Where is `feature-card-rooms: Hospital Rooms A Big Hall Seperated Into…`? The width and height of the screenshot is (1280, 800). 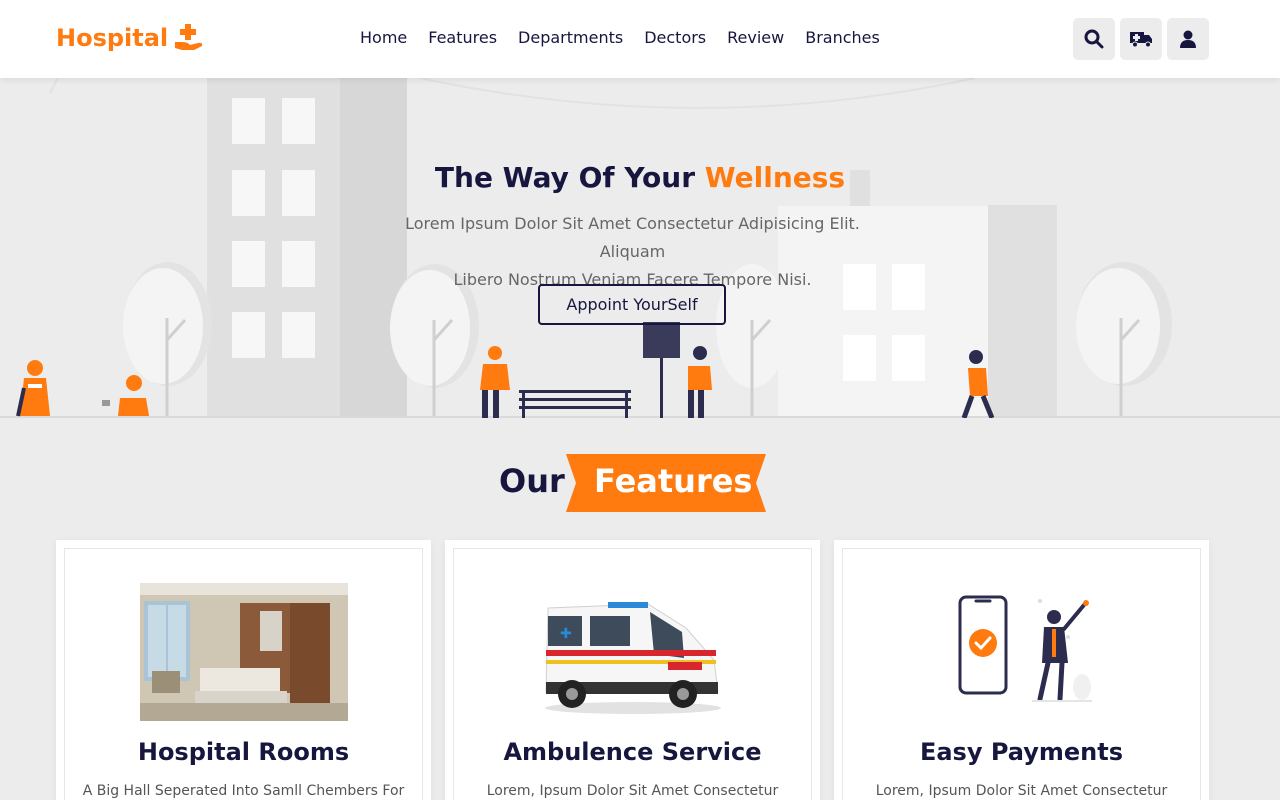 feature-card-rooms: Hospital Rooms A Big Hall Seperated Into… is located at coordinates (243, 670).